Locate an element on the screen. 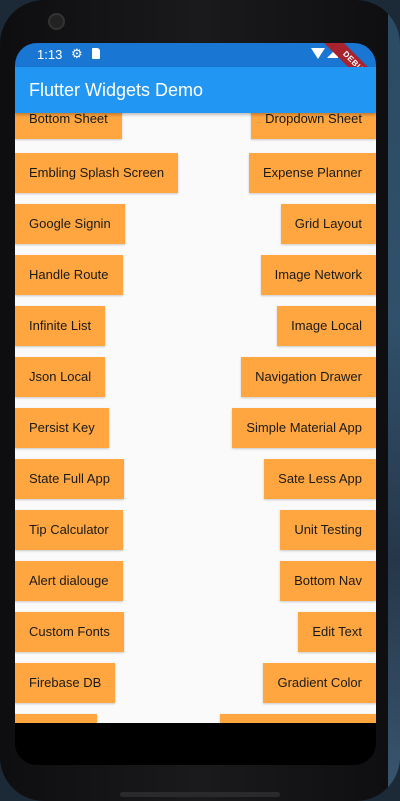 This screenshot has height=801, width=400. image-network-button: Image Network is located at coordinates (318, 275).